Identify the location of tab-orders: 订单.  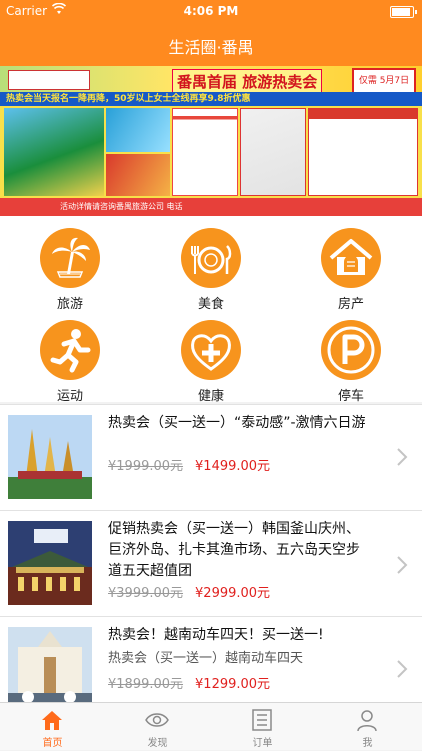
(262, 727).